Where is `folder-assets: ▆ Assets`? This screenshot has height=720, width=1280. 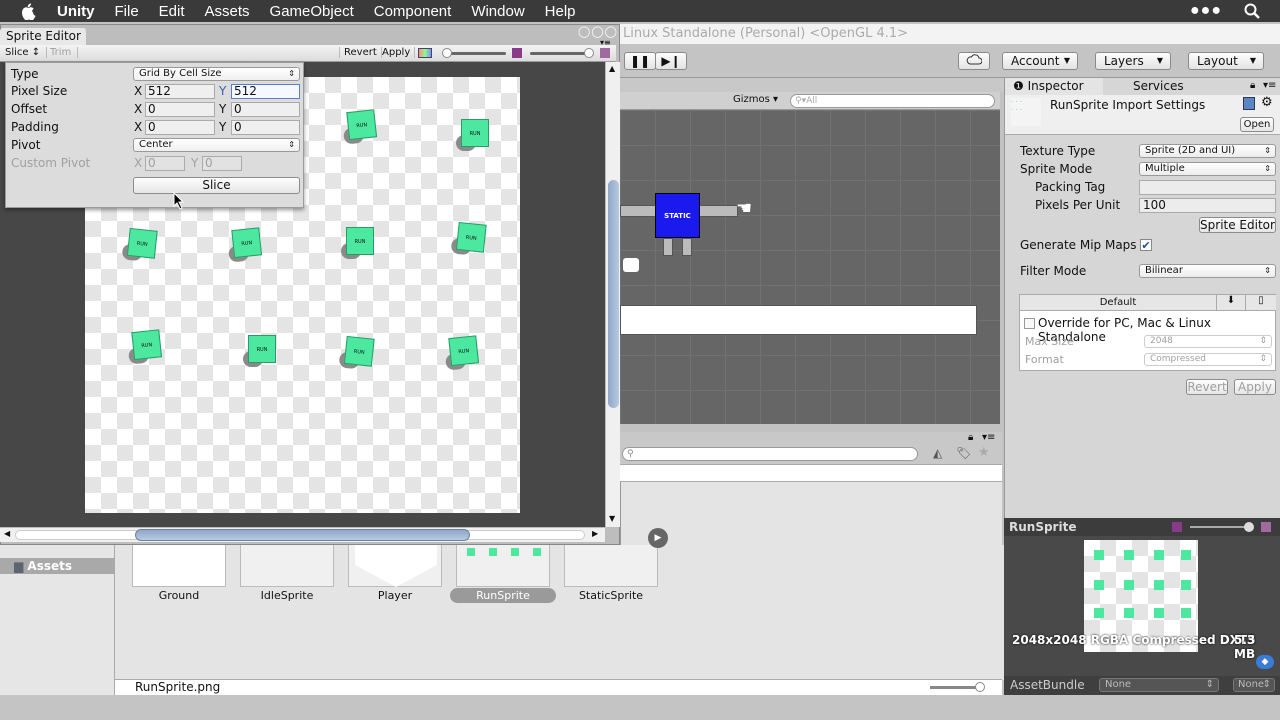 folder-assets: ▆ Assets is located at coordinates (57, 566).